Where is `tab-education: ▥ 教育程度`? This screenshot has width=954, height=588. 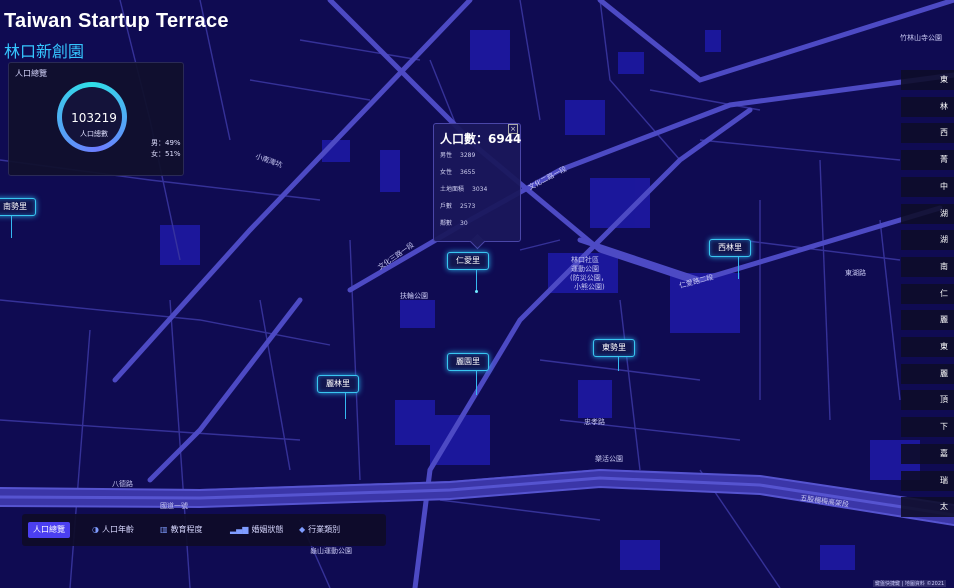
tab-education: ▥ 教育程度 is located at coordinates (181, 530).